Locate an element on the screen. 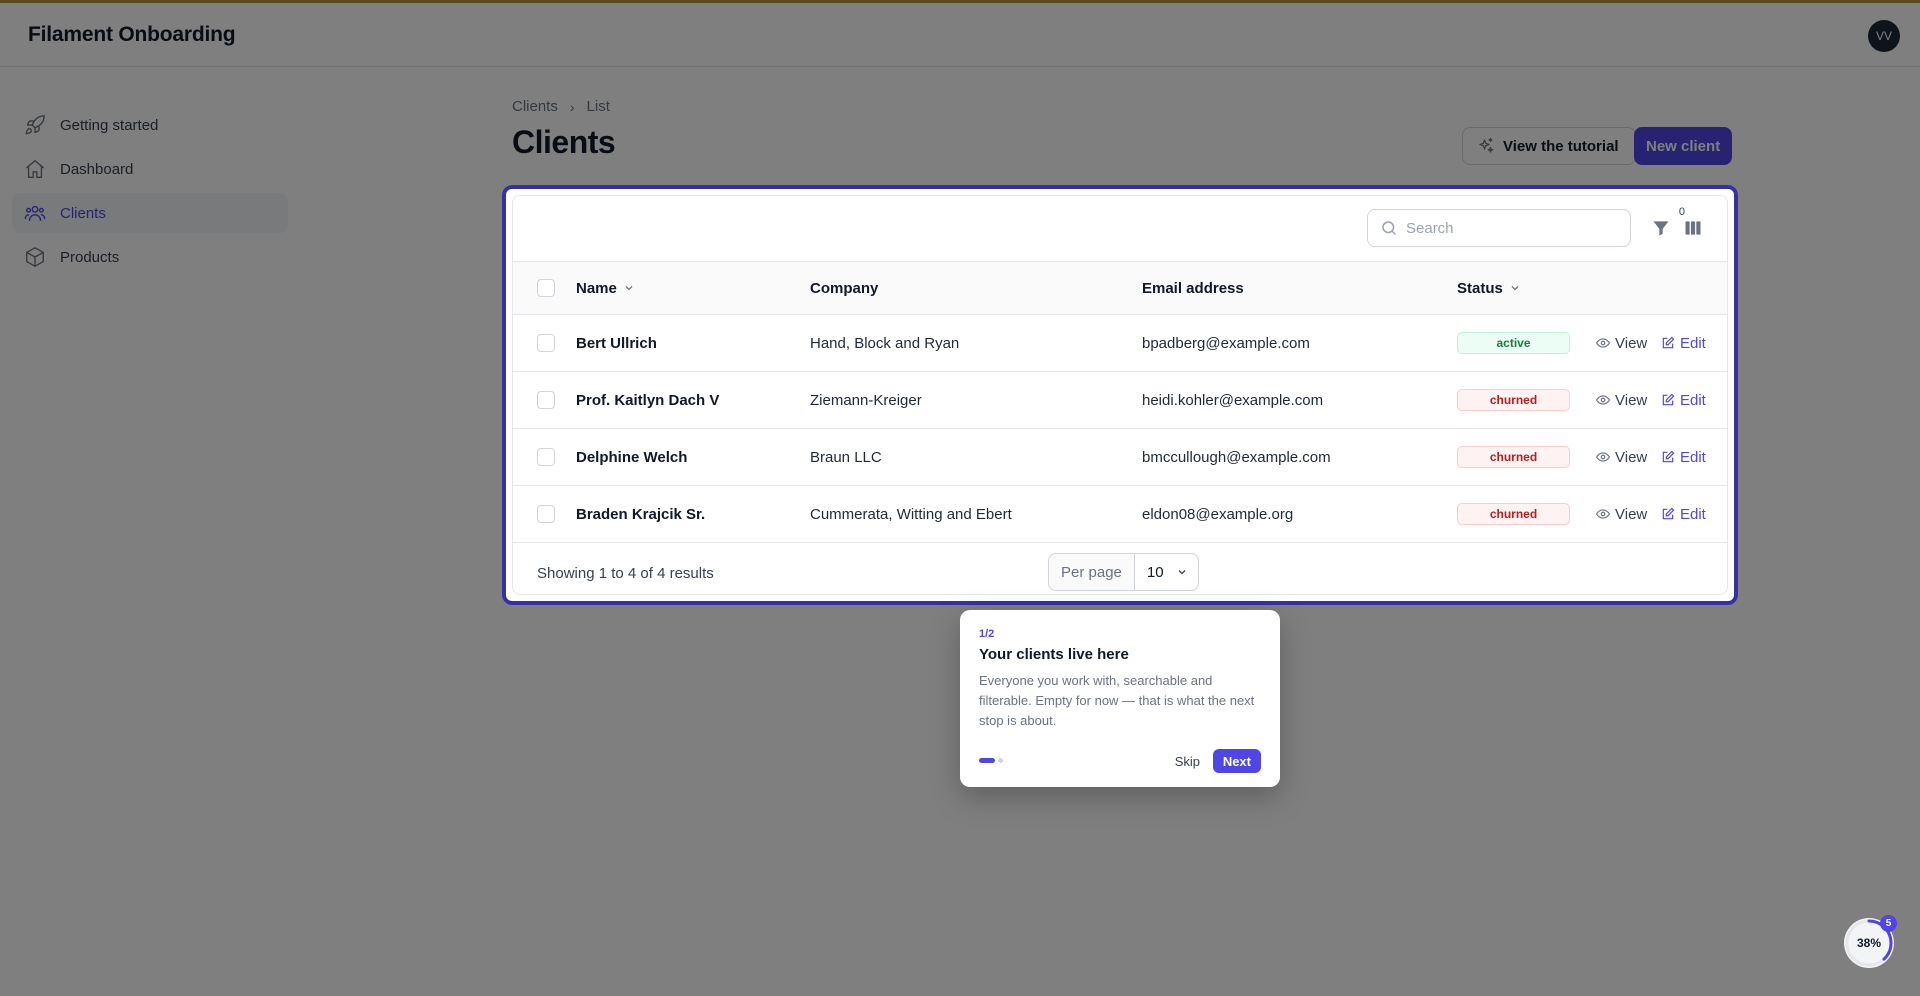 The width and height of the screenshot is (1920, 996). tour-dot-active is located at coordinates (987, 760).